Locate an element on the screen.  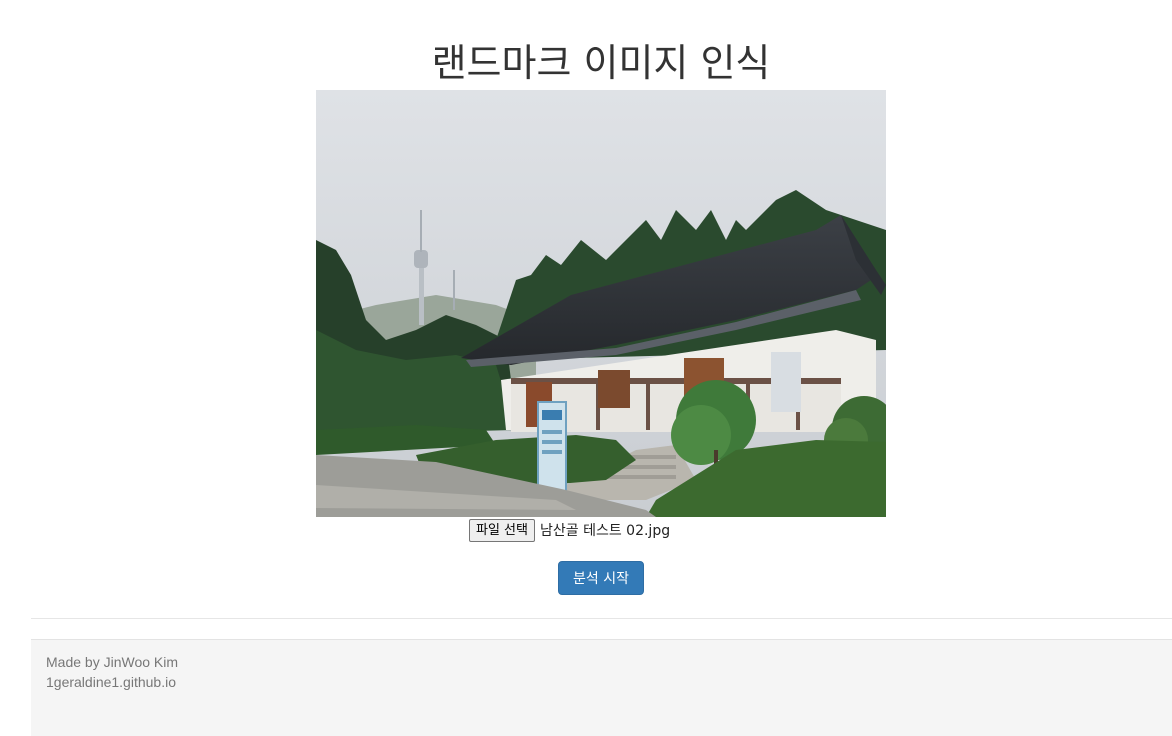
file-upload-row: 파일 선택 남산골 테스트 02.jpg is located at coordinates (569, 530).